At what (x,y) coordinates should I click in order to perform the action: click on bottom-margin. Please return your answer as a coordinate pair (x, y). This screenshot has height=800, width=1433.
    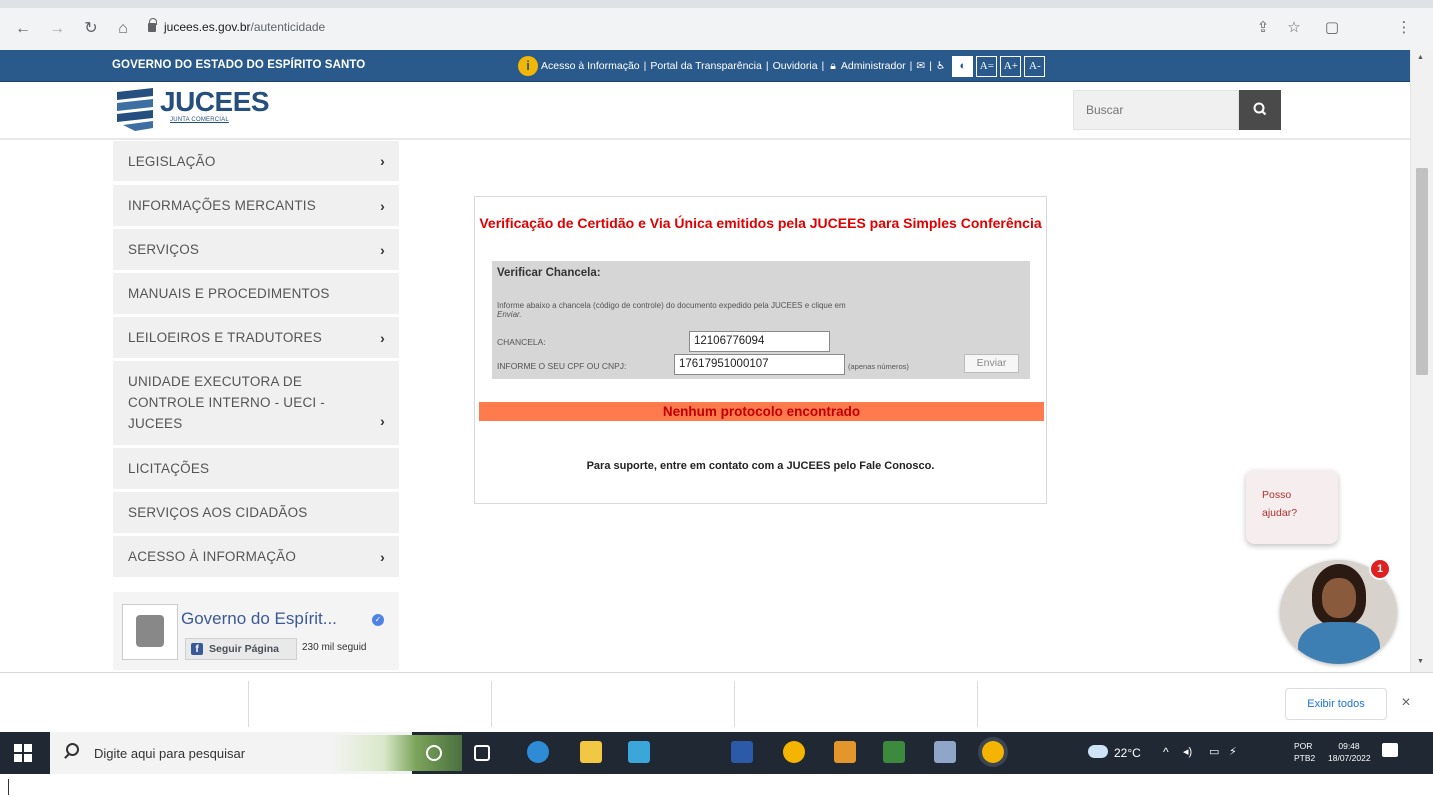
    Looking at the image, I should click on (716, 787).